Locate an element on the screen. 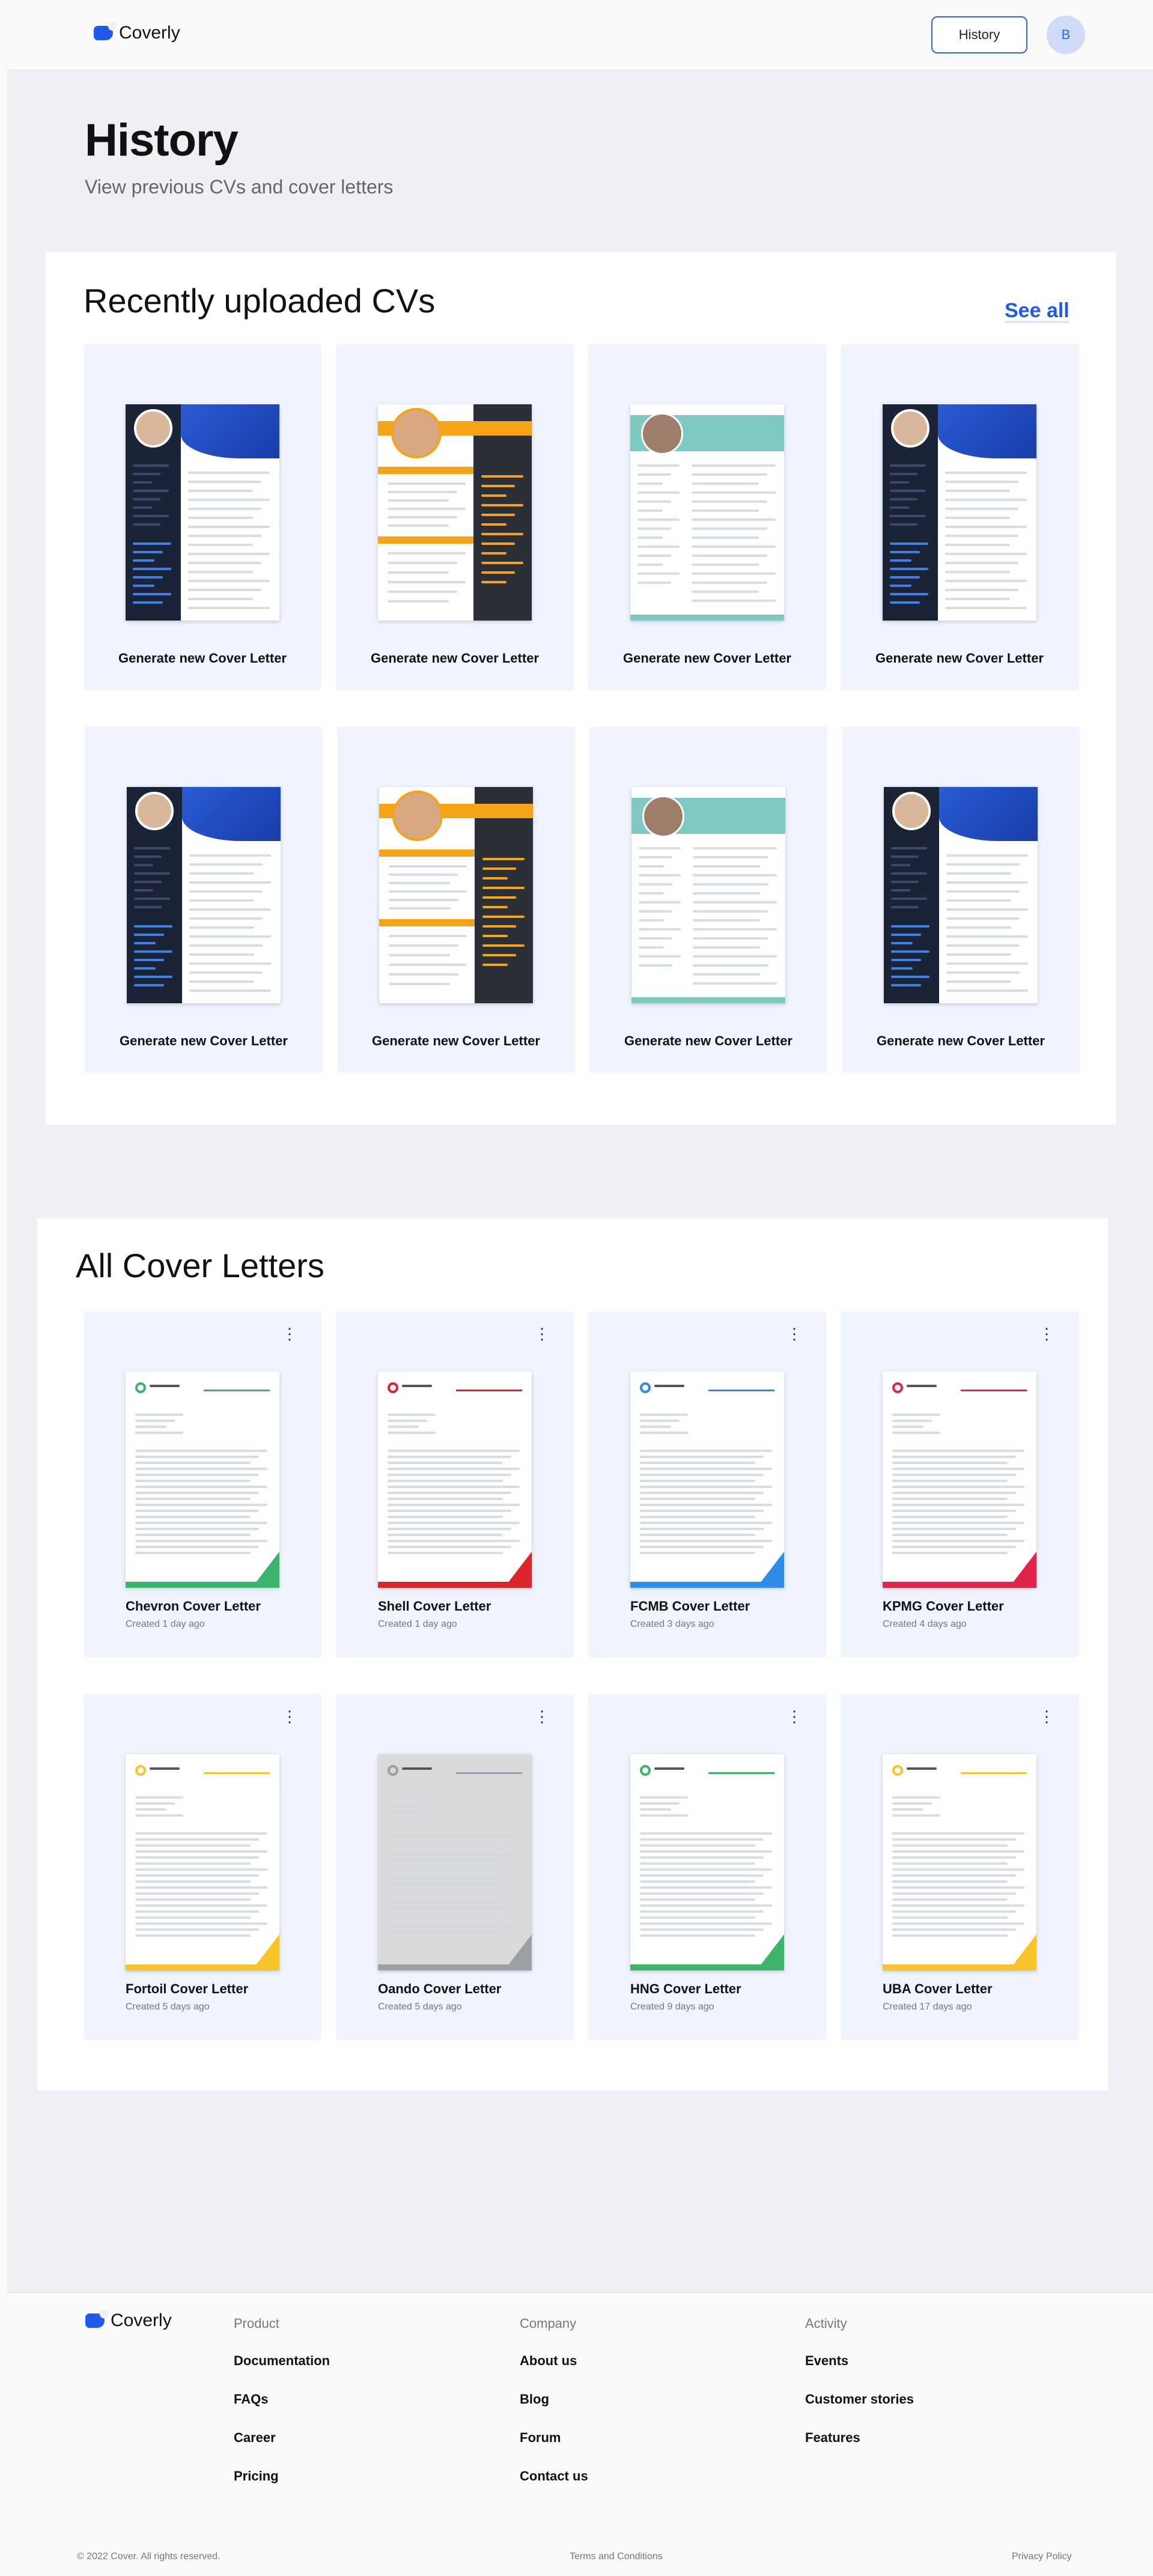  cover-letters-title: All Cover Letters is located at coordinates (200, 1265).